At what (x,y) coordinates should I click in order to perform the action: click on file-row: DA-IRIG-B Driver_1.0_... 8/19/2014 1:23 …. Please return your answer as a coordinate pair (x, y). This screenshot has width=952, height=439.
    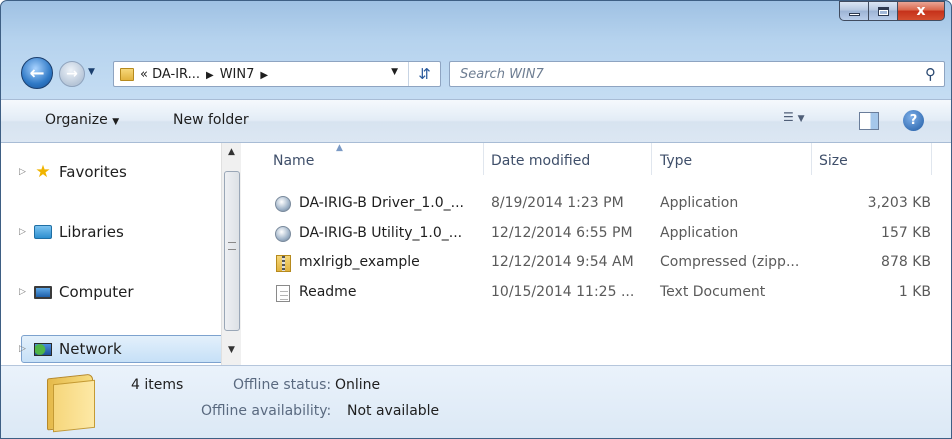
    Looking at the image, I should click on (596, 204).